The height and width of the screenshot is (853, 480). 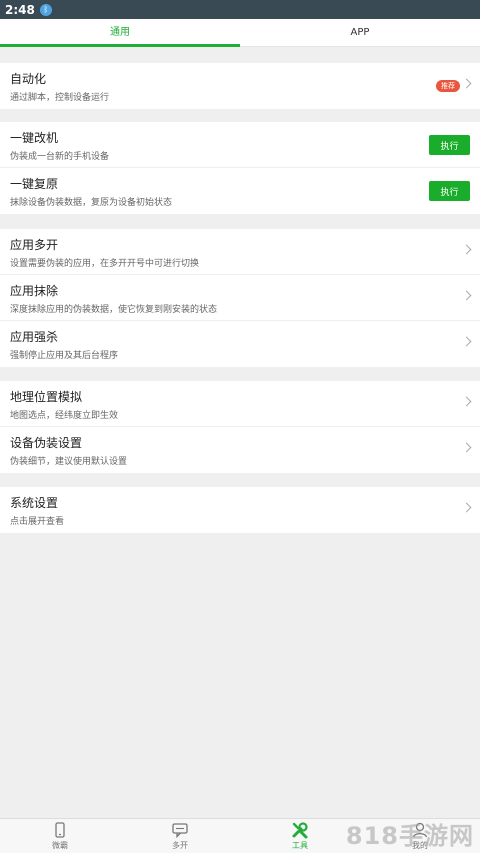 What do you see at coordinates (64, 356) in the screenshot?
I see `row-subtitle: 强制停止应用及其后台程序` at bounding box center [64, 356].